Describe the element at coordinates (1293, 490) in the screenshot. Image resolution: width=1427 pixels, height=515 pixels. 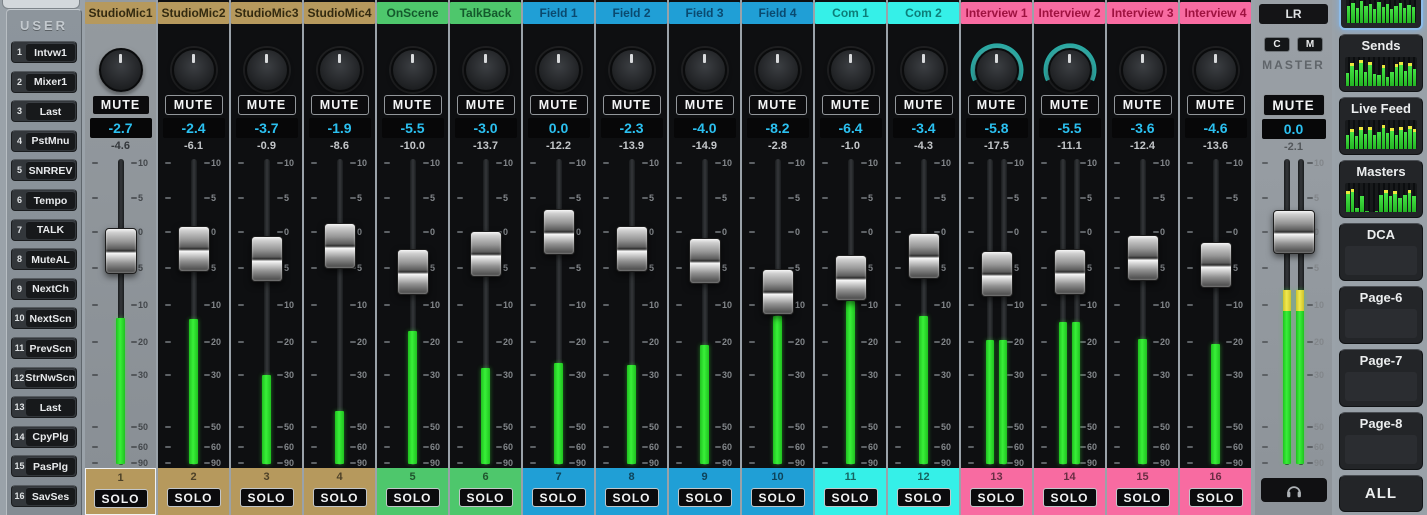
I see `headphones-button` at that location.